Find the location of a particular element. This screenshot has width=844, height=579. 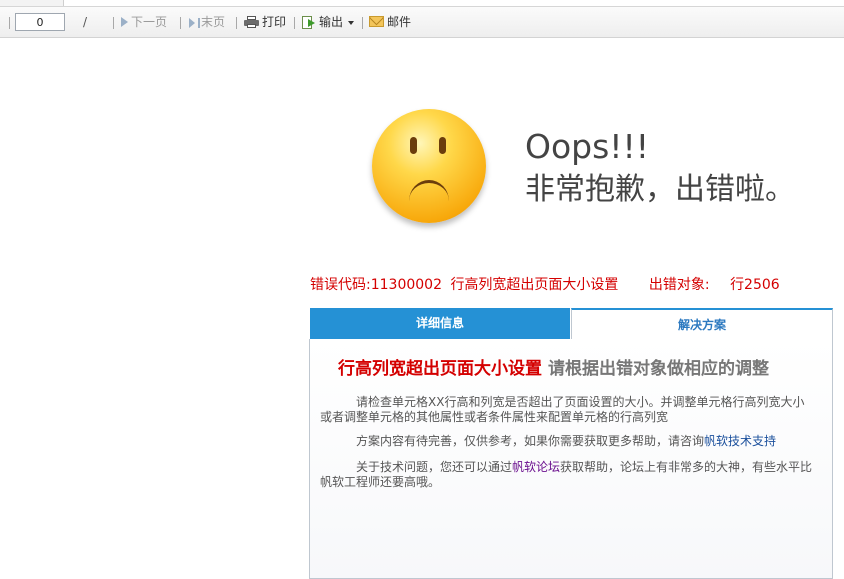

sorry-heading: 非常抱歉，出错啦。 is located at coordinates (660, 189).